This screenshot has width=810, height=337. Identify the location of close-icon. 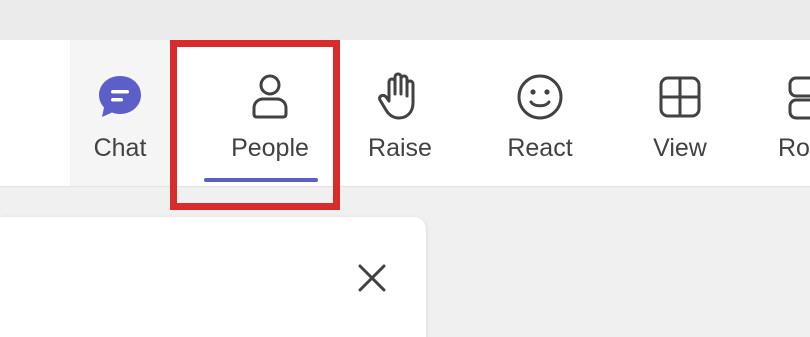
(372, 278).